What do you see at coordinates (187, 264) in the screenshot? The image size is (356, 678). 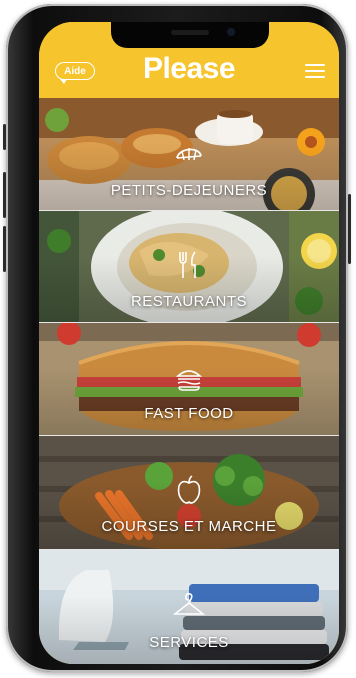 I see `fork-knife-icon` at bounding box center [187, 264].